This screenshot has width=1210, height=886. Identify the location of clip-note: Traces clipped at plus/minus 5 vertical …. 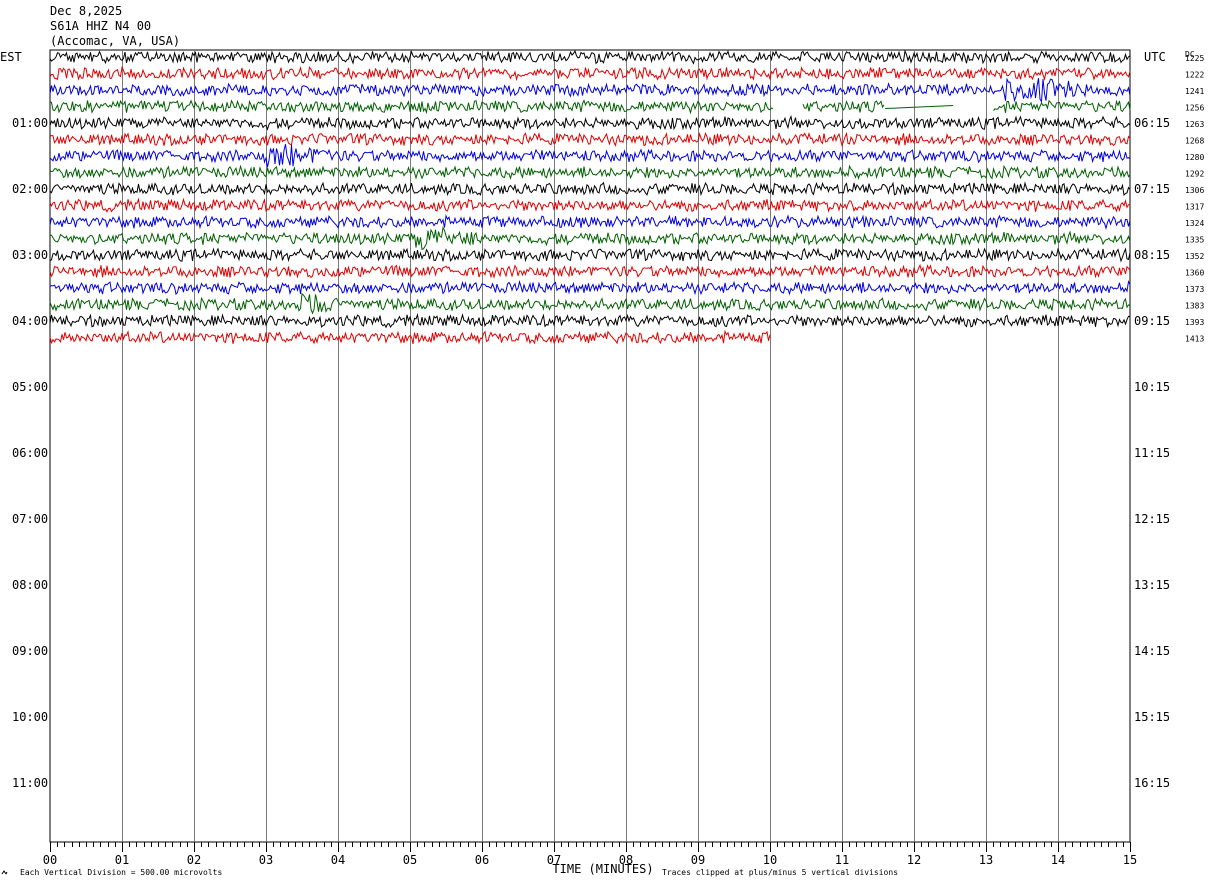
(780, 872).